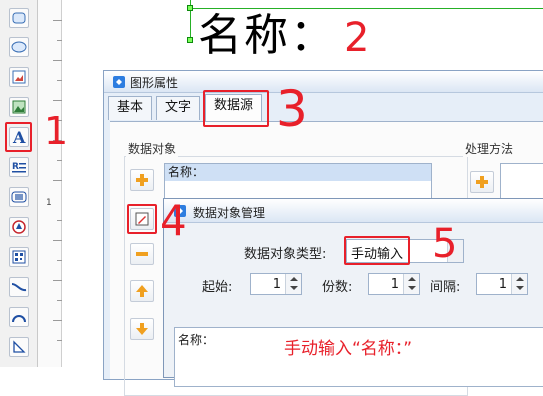 Image resolution: width=543 pixels, height=396 pixels. I want to click on barcode-icon, so click(19, 197).